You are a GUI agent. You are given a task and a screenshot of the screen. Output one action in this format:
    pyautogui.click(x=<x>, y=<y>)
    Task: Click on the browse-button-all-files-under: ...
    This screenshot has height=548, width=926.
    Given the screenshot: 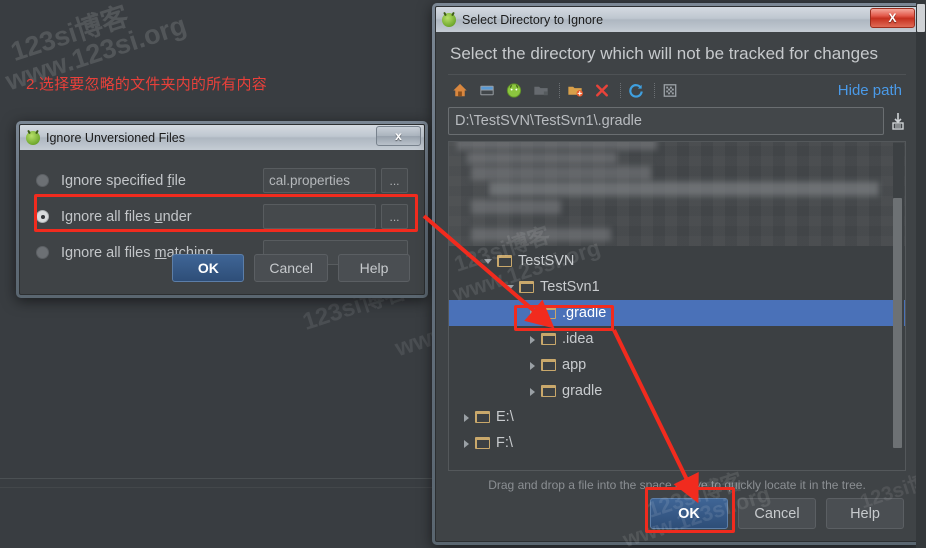 What is the action you would take?
    pyautogui.click(x=394, y=216)
    